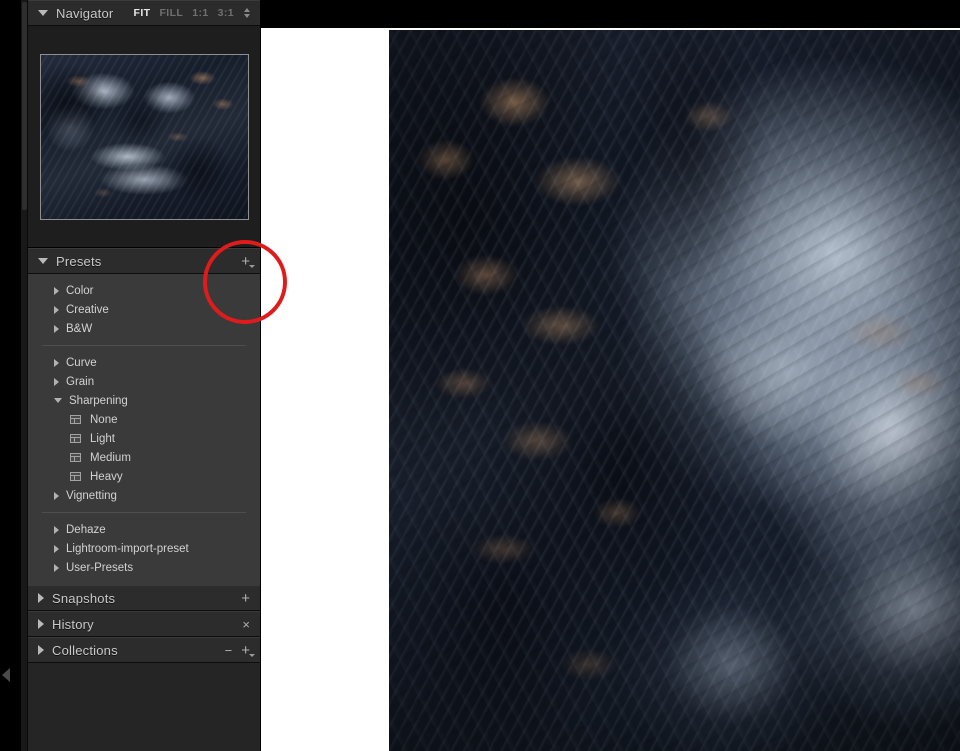 This screenshot has height=751, width=960. Describe the element at coordinates (85, 13) in the screenshot. I see `navigator-title: Navigator` at that location.